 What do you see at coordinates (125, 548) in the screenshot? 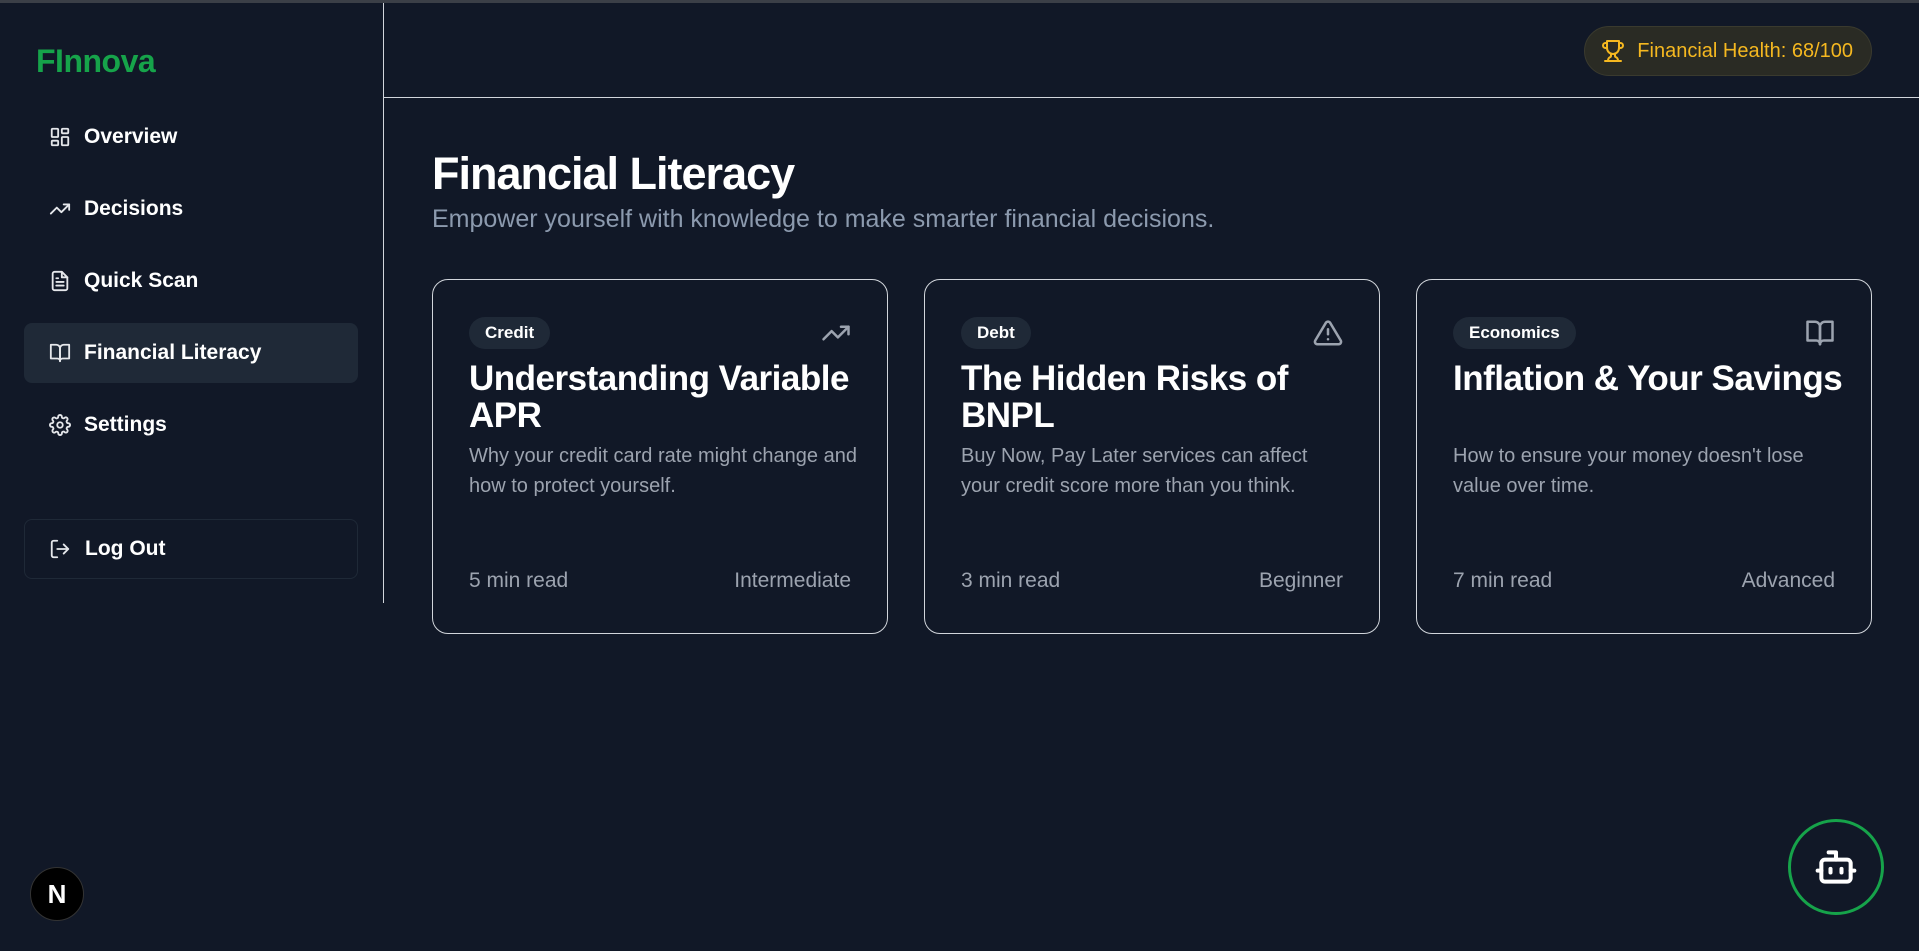
I see `logout-label: Log Out` at bounding box center [125, 548].